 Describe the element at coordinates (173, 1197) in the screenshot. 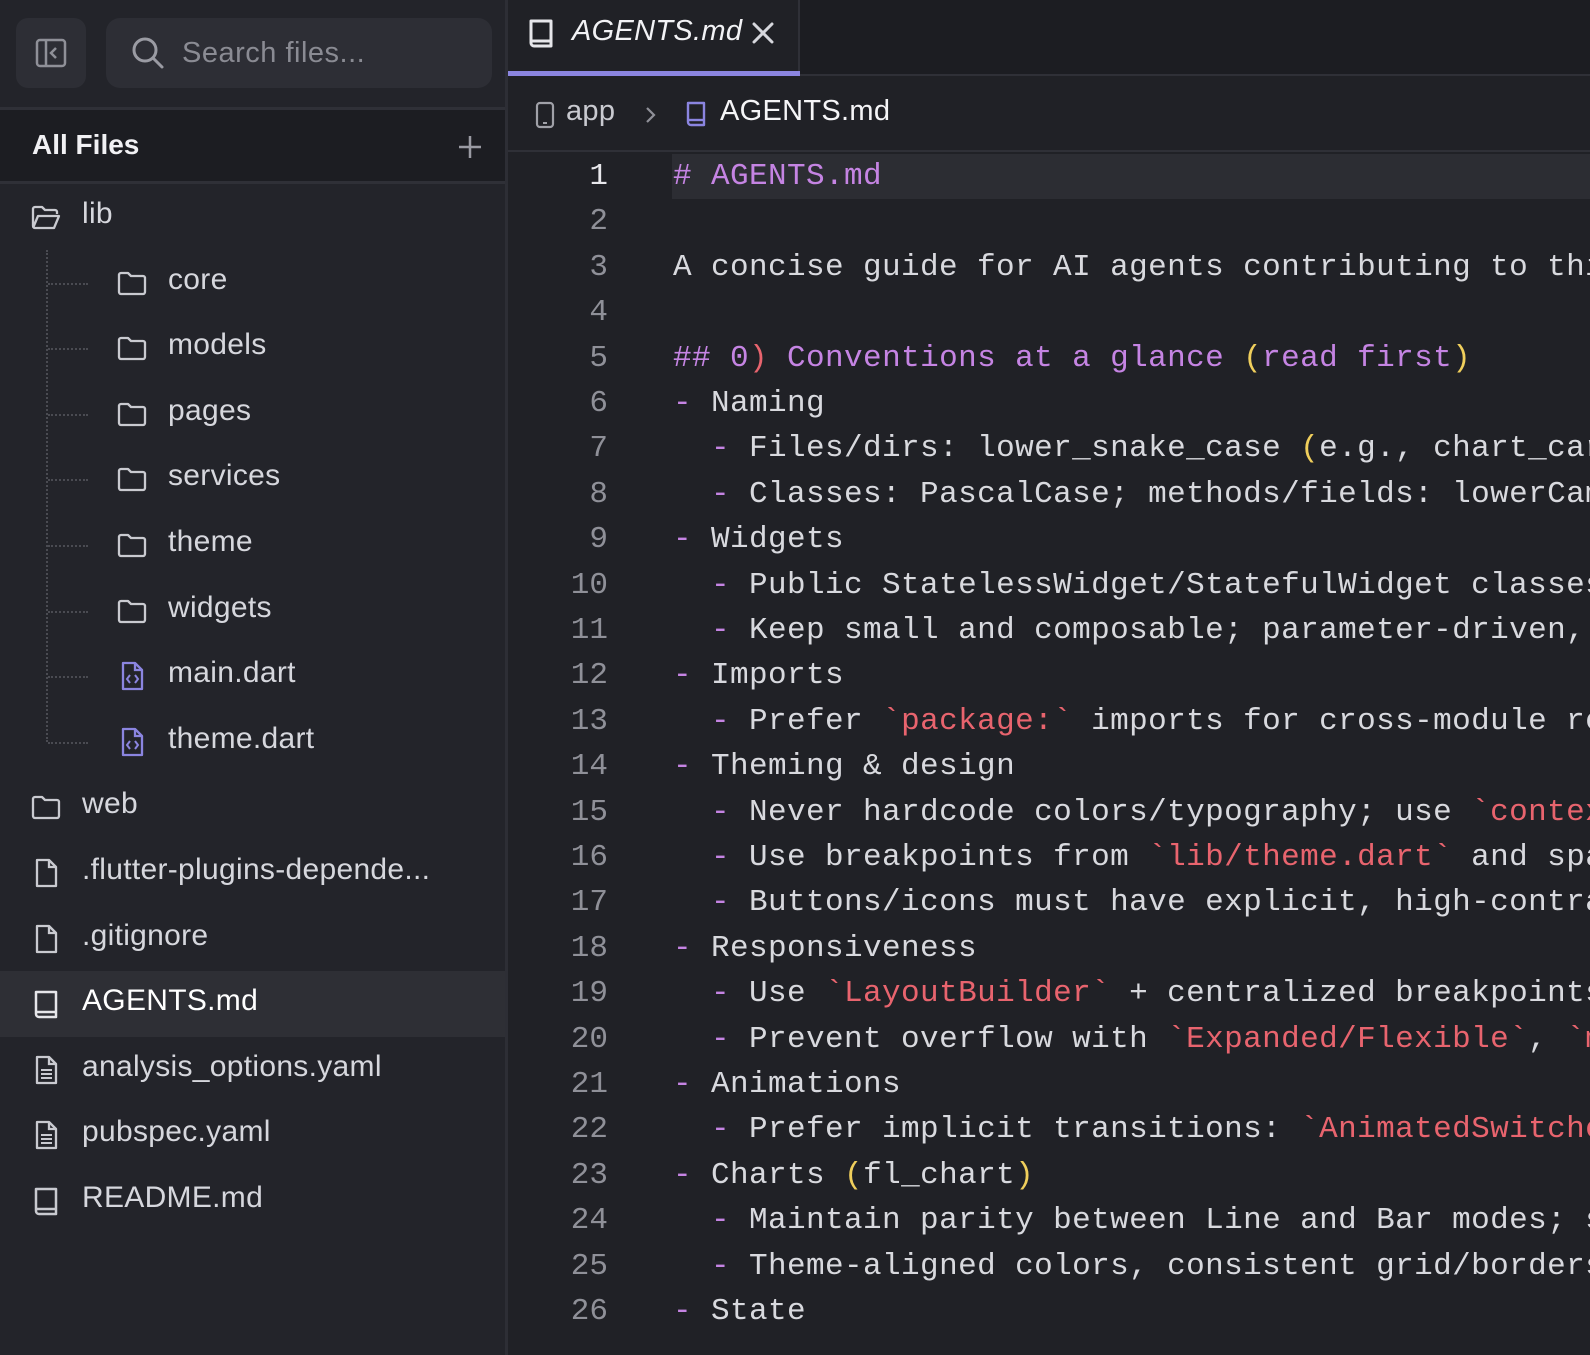

I see `tree-item-label: README.md` at that location.